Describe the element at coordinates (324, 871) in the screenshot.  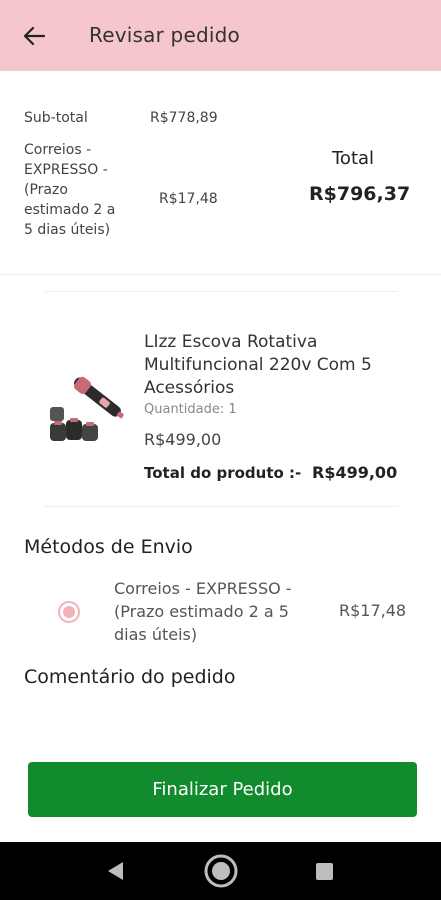
I see `nav-recents-icon` at that location.